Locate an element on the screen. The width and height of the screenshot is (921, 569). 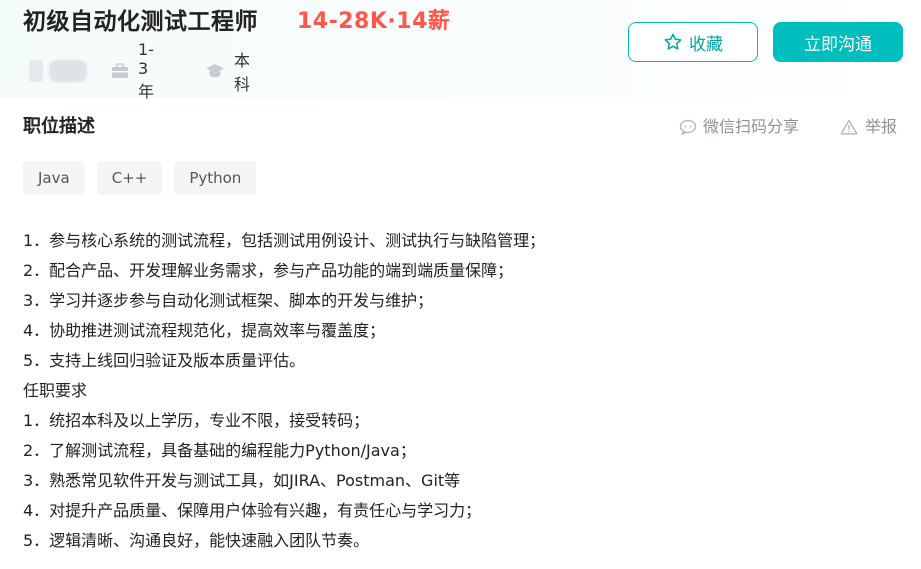
briefcase-icon is located at coordinates (120, 71).